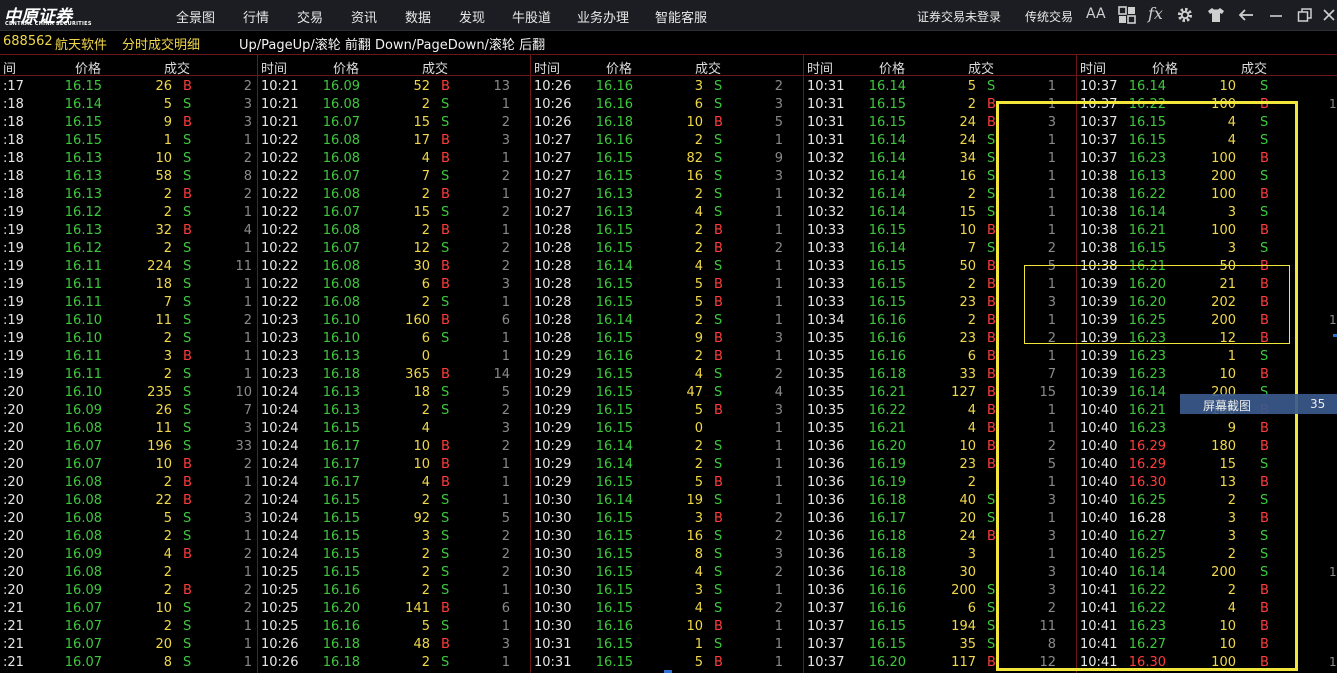  What do you see at coordinates (1207, 483) in the screenshot?
I see `tick-row: 10:40 16.30 13 B` at bounding box center [1207, 483].